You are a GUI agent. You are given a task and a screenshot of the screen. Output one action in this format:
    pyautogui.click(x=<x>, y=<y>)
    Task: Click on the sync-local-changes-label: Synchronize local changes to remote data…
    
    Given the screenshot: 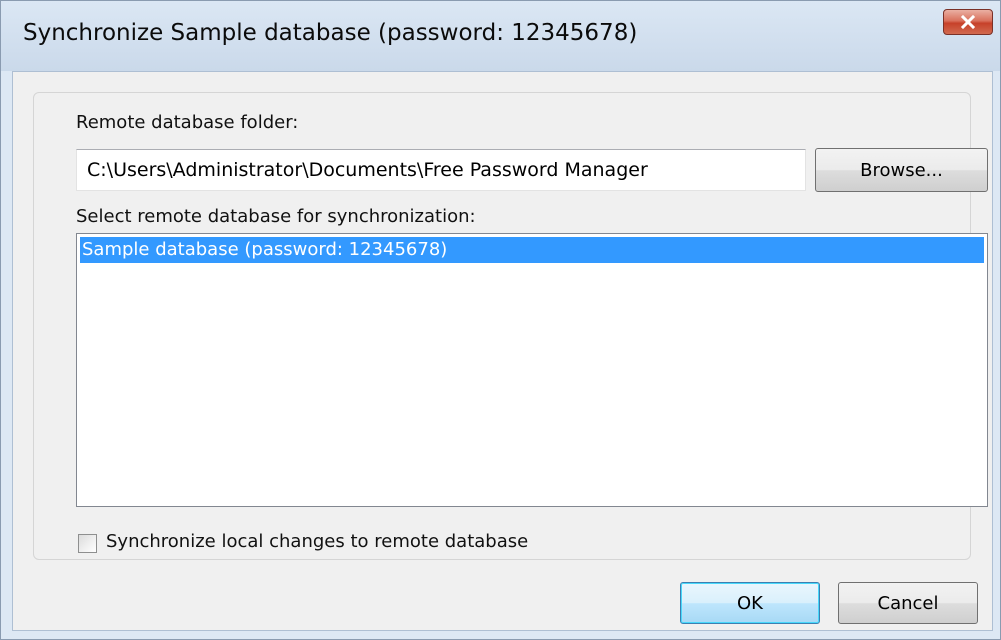 What is the action you would take?
    pyautogui.click(x=317, y=541)
    